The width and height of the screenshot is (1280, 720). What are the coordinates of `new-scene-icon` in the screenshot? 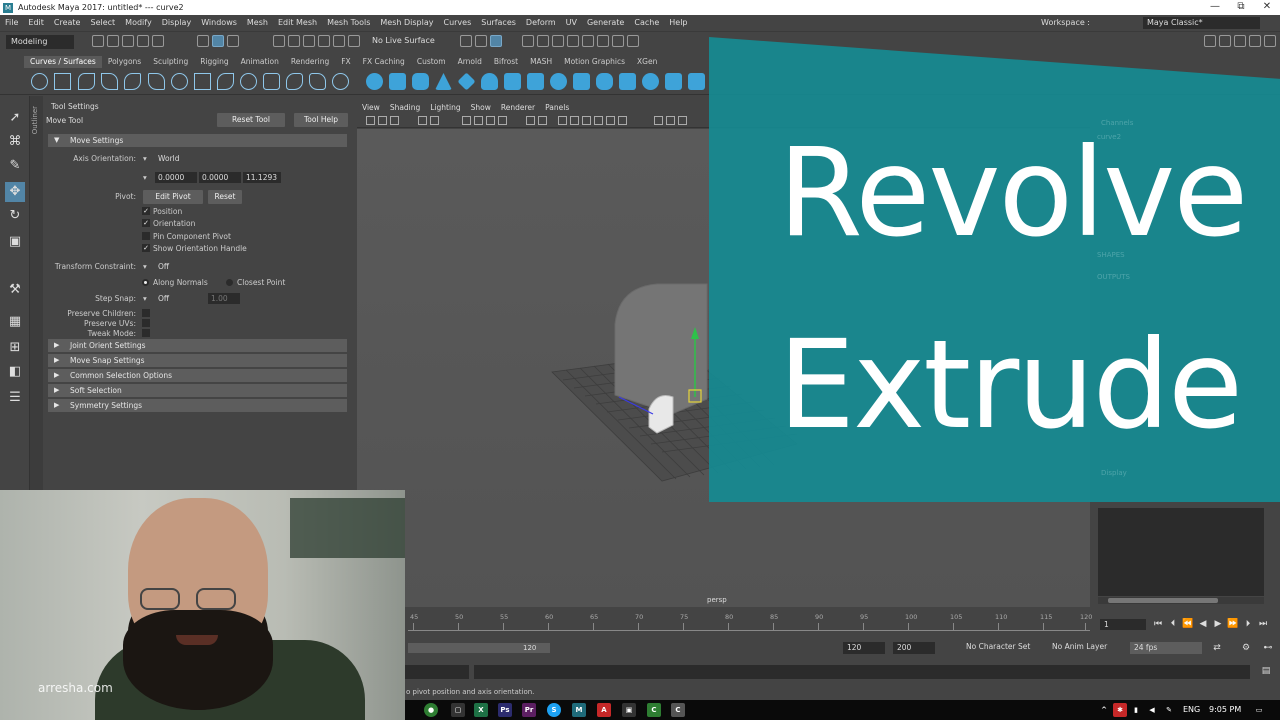 It's located at (98, 41).